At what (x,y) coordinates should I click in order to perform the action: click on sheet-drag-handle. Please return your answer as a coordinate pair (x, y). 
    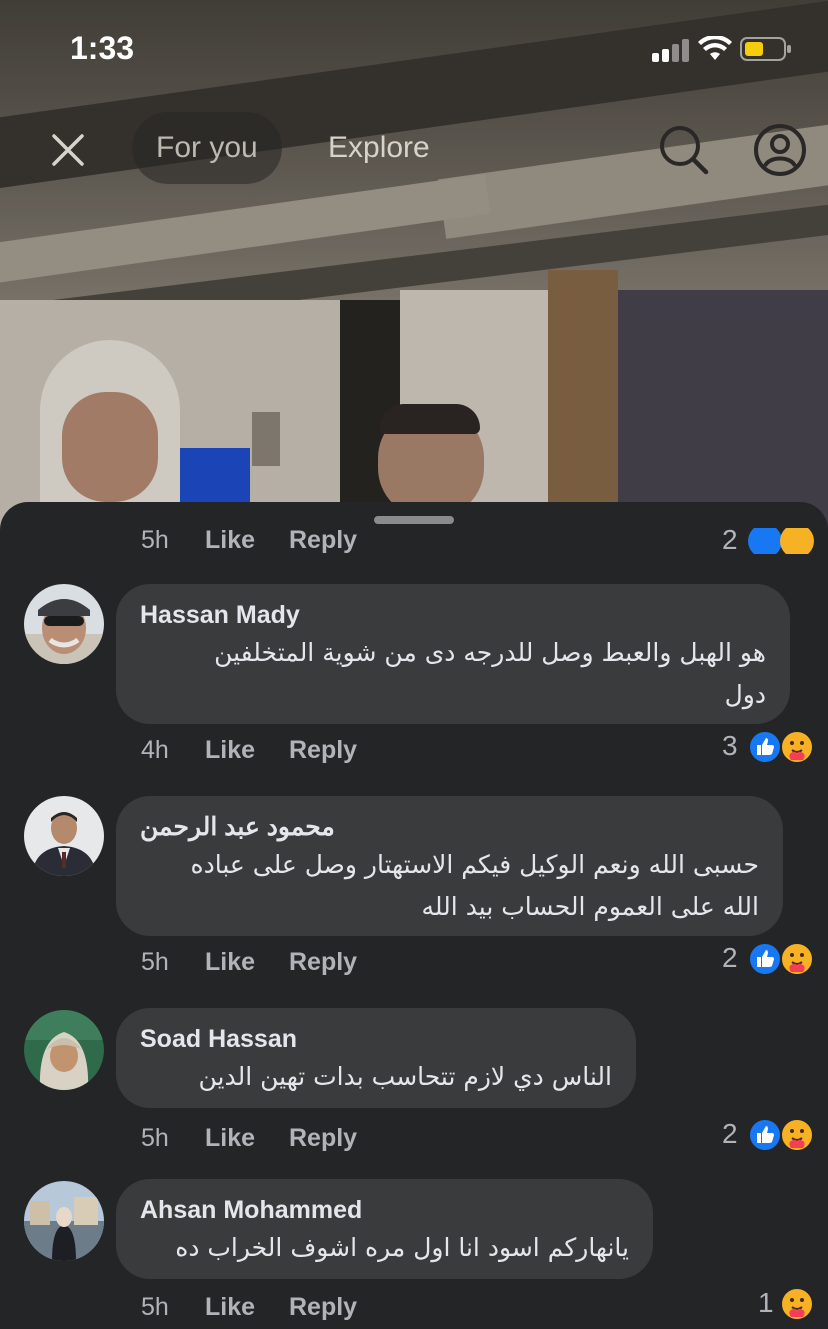
    Looking at the image, I should click on (414, 520).